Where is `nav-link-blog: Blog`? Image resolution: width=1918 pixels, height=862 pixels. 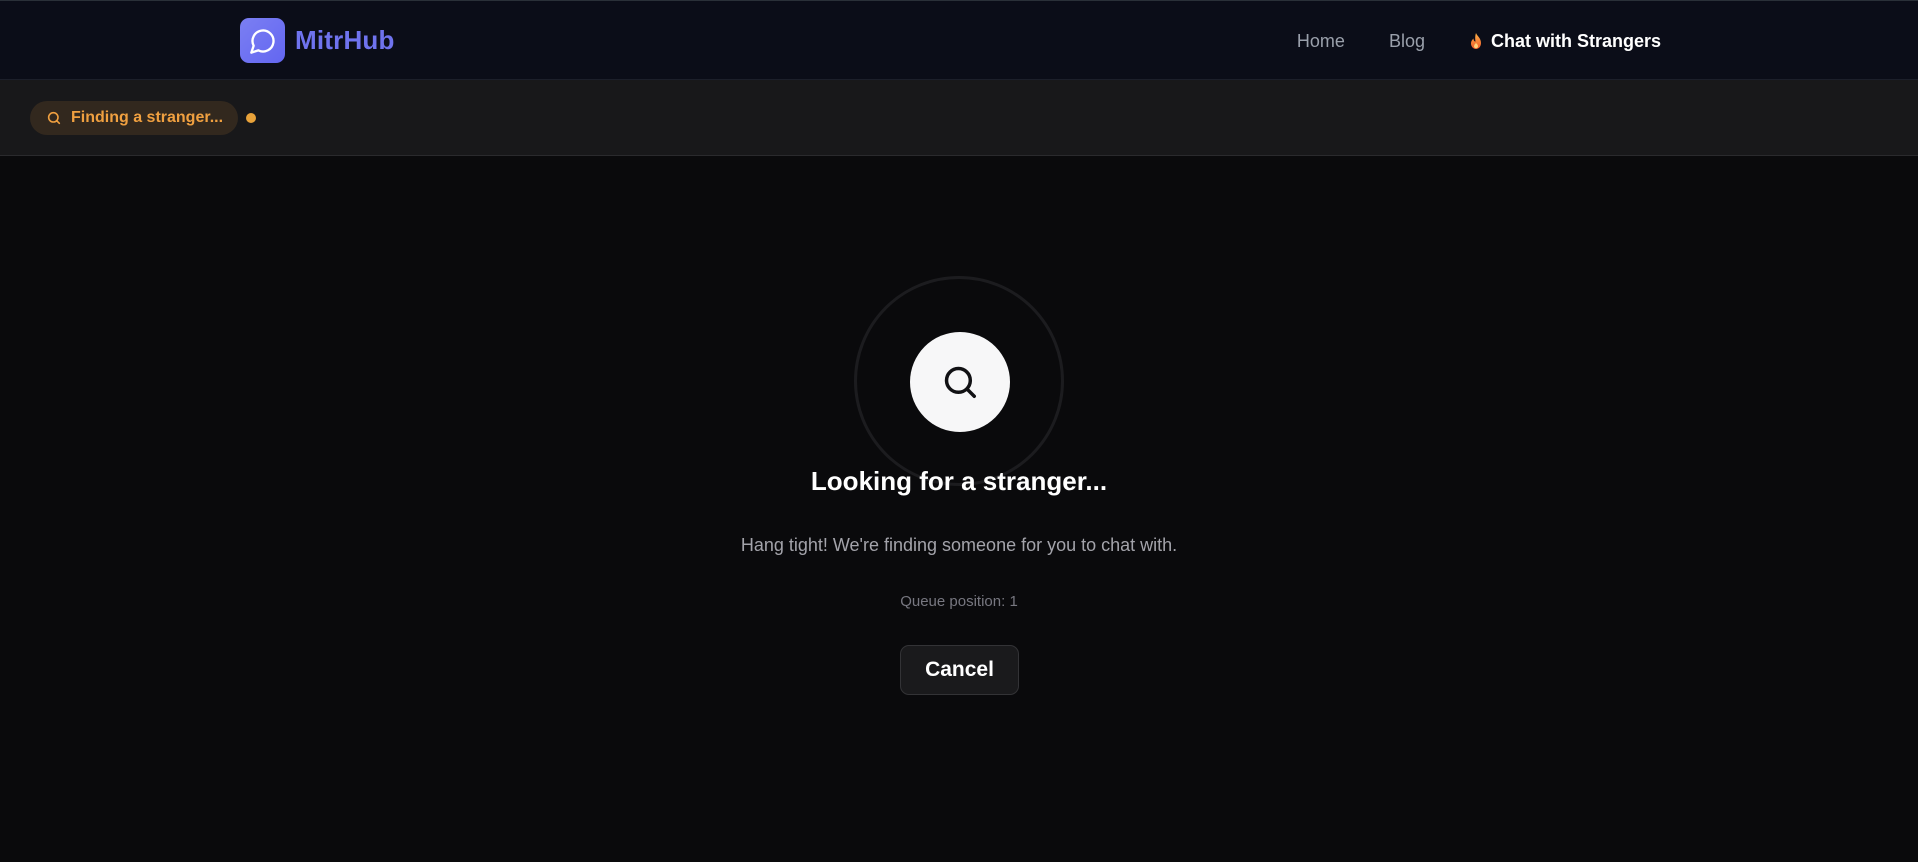
nav-link-blog: Blog is located at coordinates (1407, 41).